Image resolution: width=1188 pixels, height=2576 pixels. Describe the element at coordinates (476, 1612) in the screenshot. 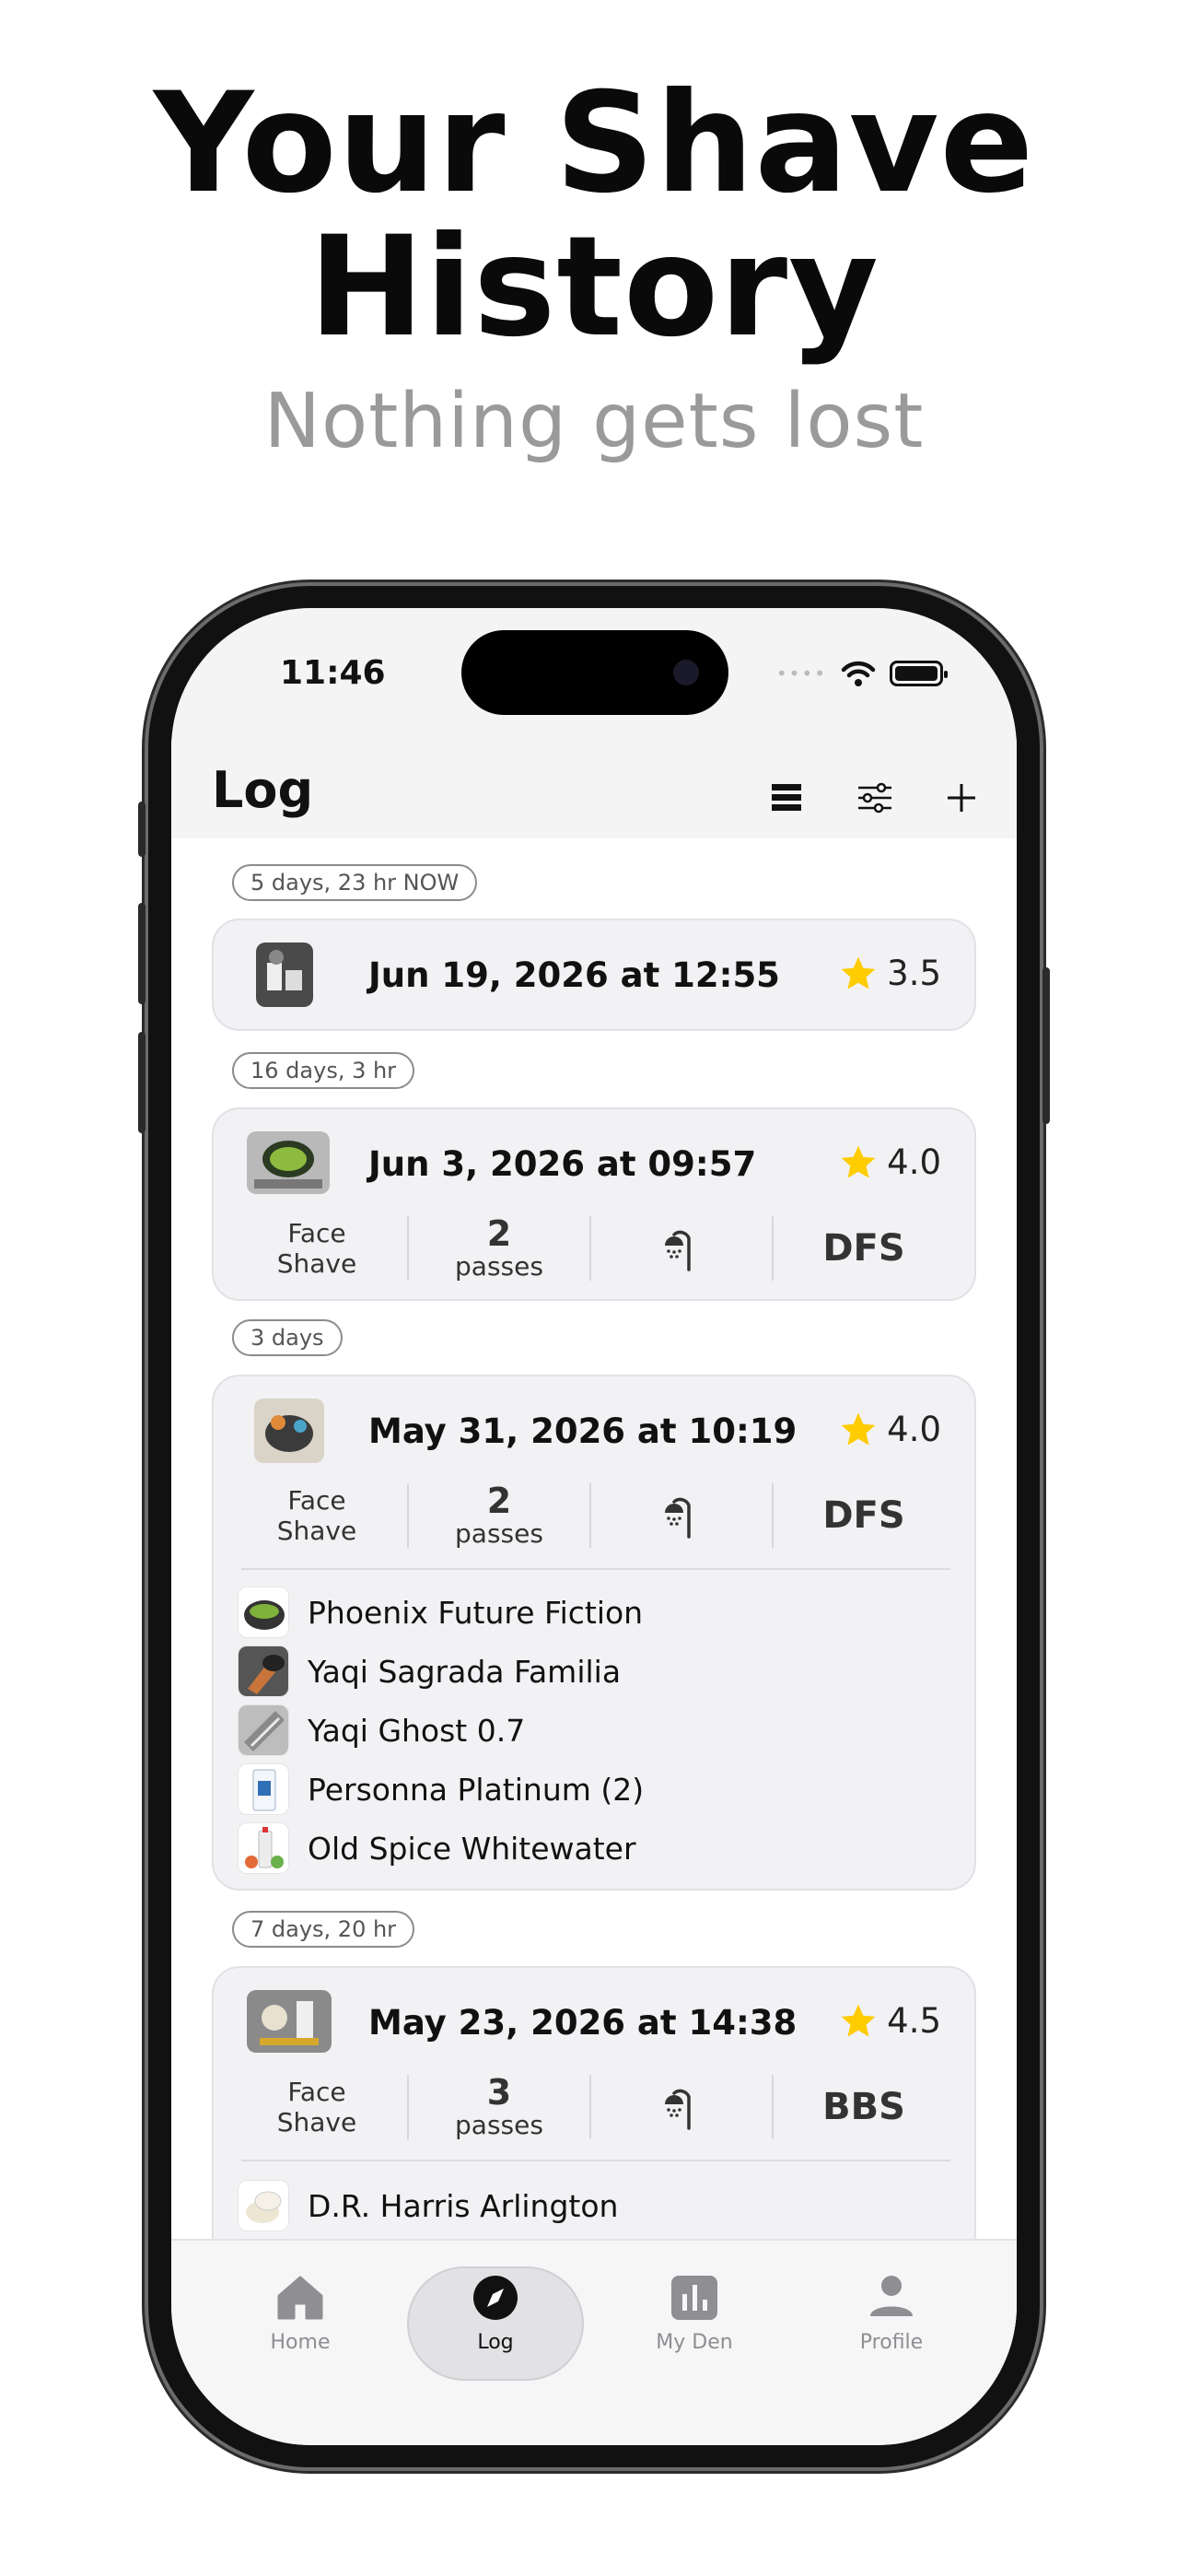

I see `product-name: Phoenix Future Fiction` at that location.